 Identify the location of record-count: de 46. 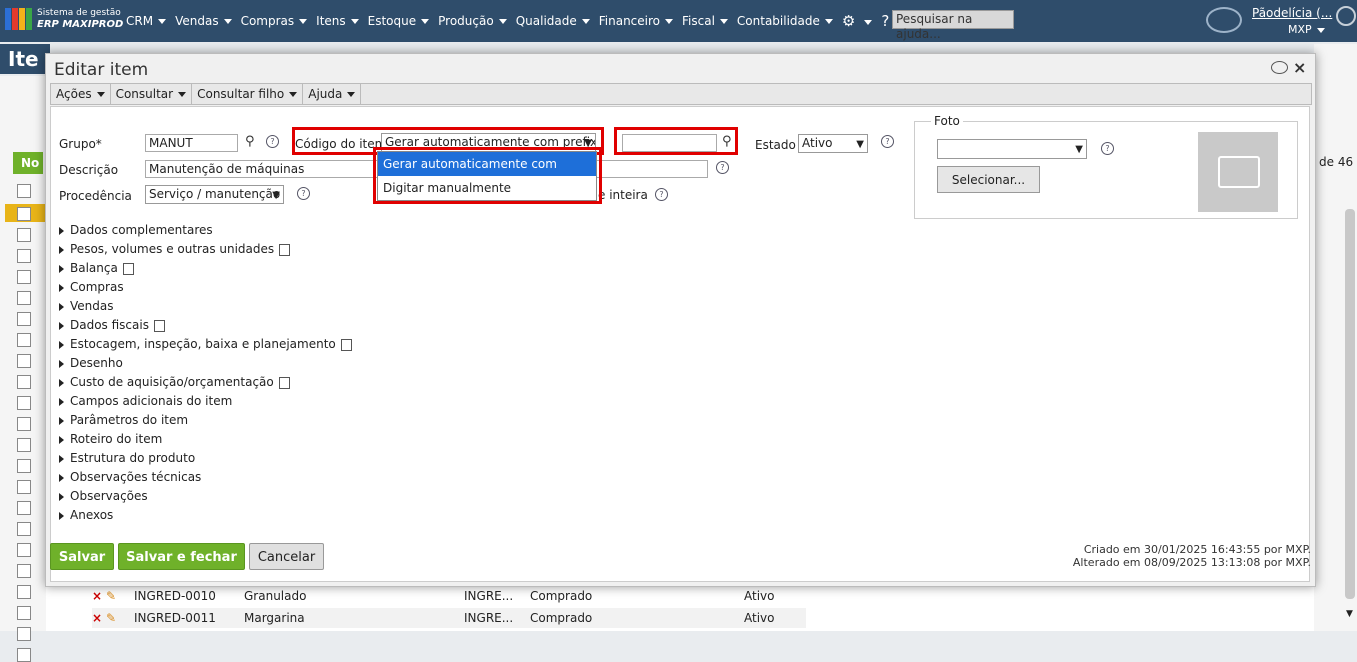
(1336, 162).